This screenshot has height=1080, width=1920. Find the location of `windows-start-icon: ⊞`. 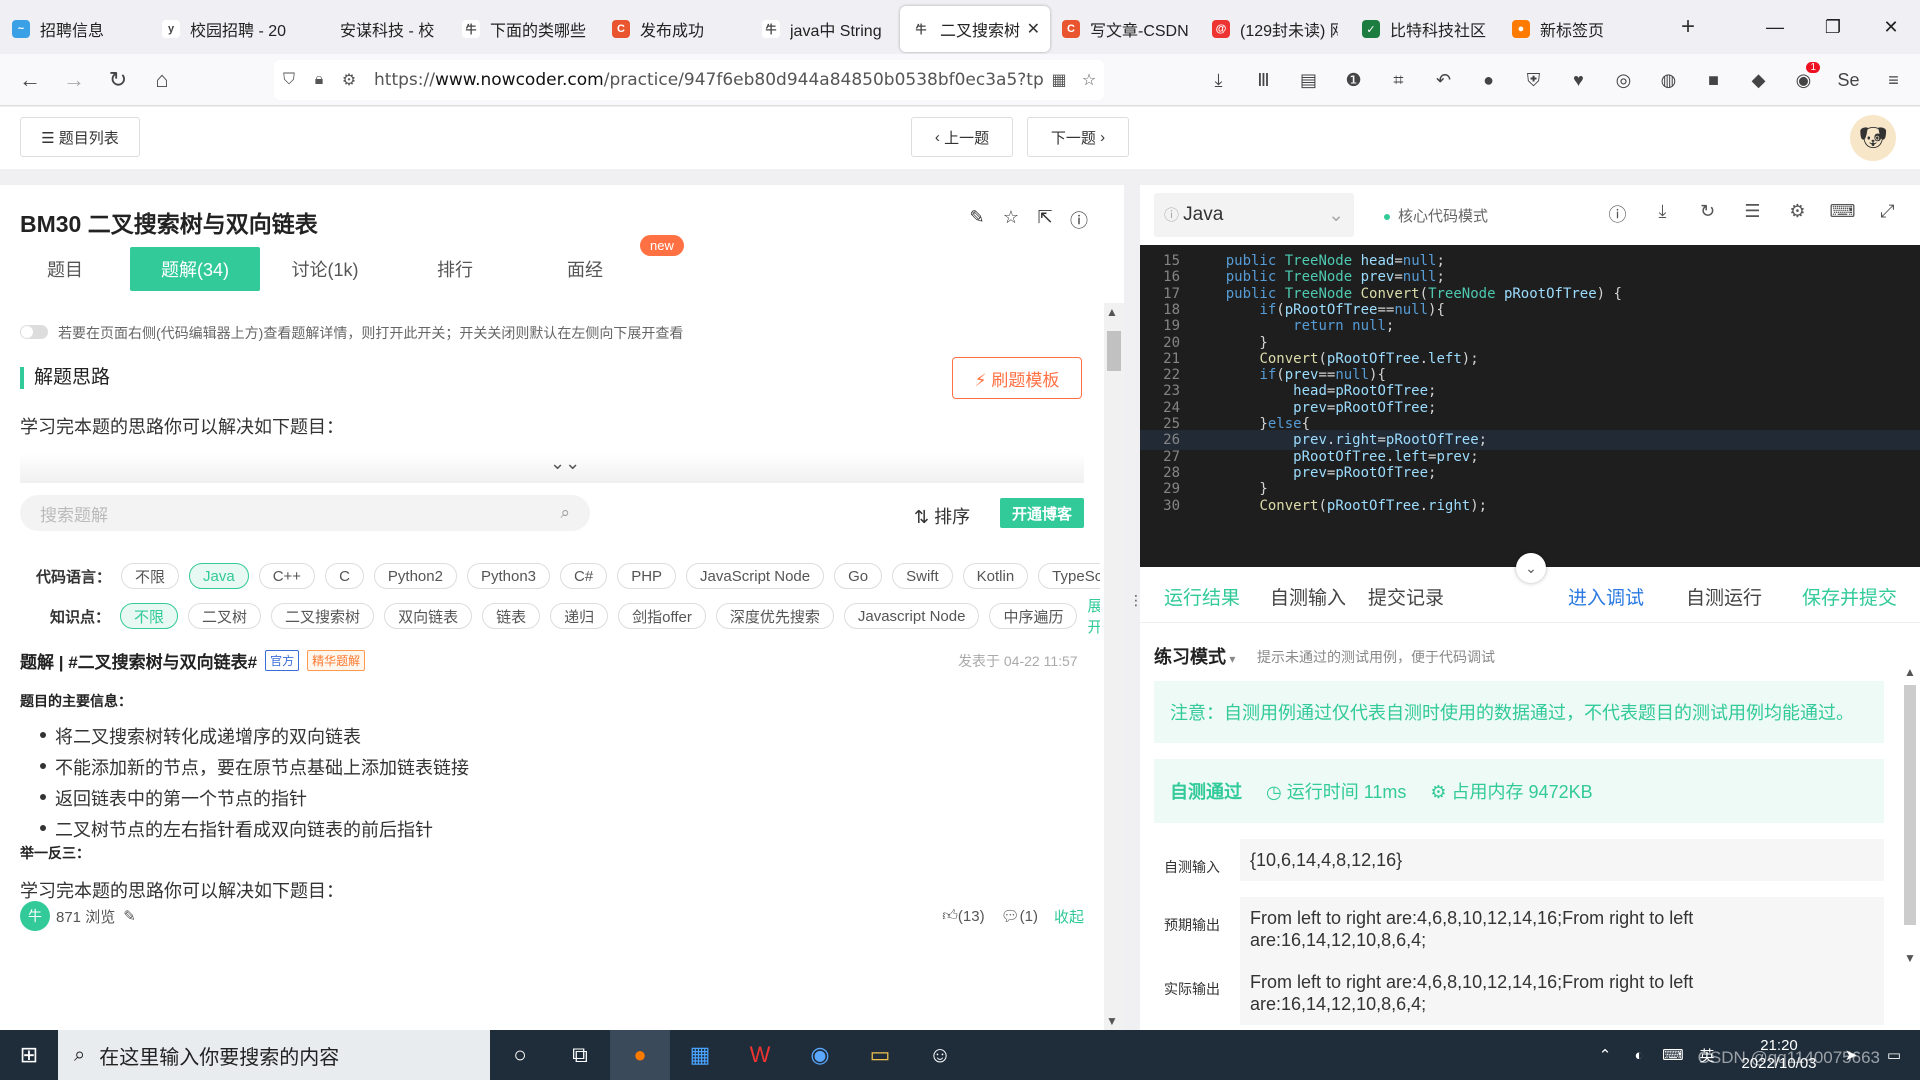

windows-start-icon: ⊞ is located at coordinates (29, 1055).